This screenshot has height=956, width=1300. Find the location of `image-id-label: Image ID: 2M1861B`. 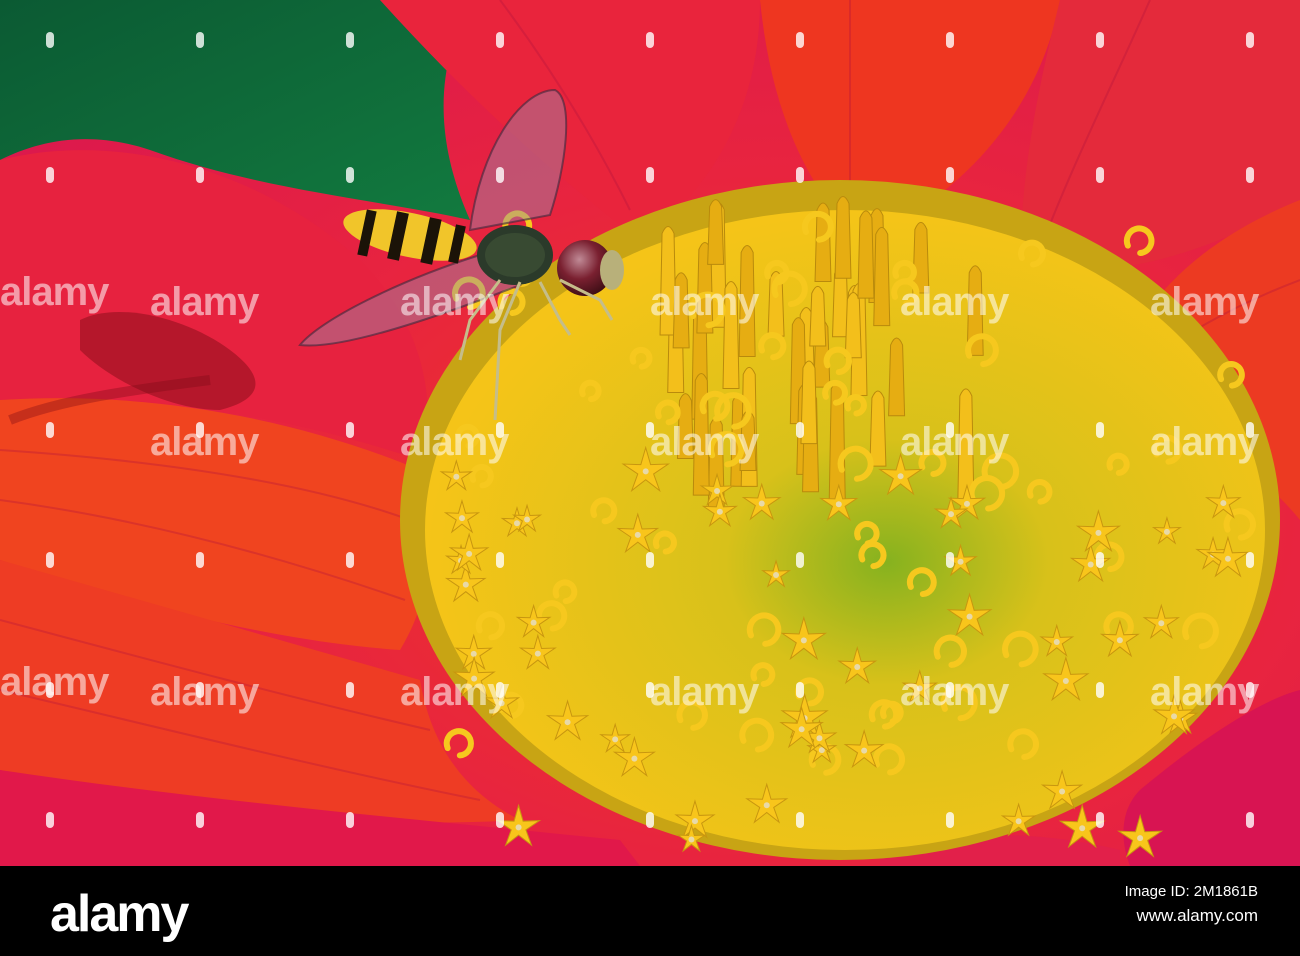

image-id-label: Image ID: 2M1861B is located at coordinates (1191, 891).